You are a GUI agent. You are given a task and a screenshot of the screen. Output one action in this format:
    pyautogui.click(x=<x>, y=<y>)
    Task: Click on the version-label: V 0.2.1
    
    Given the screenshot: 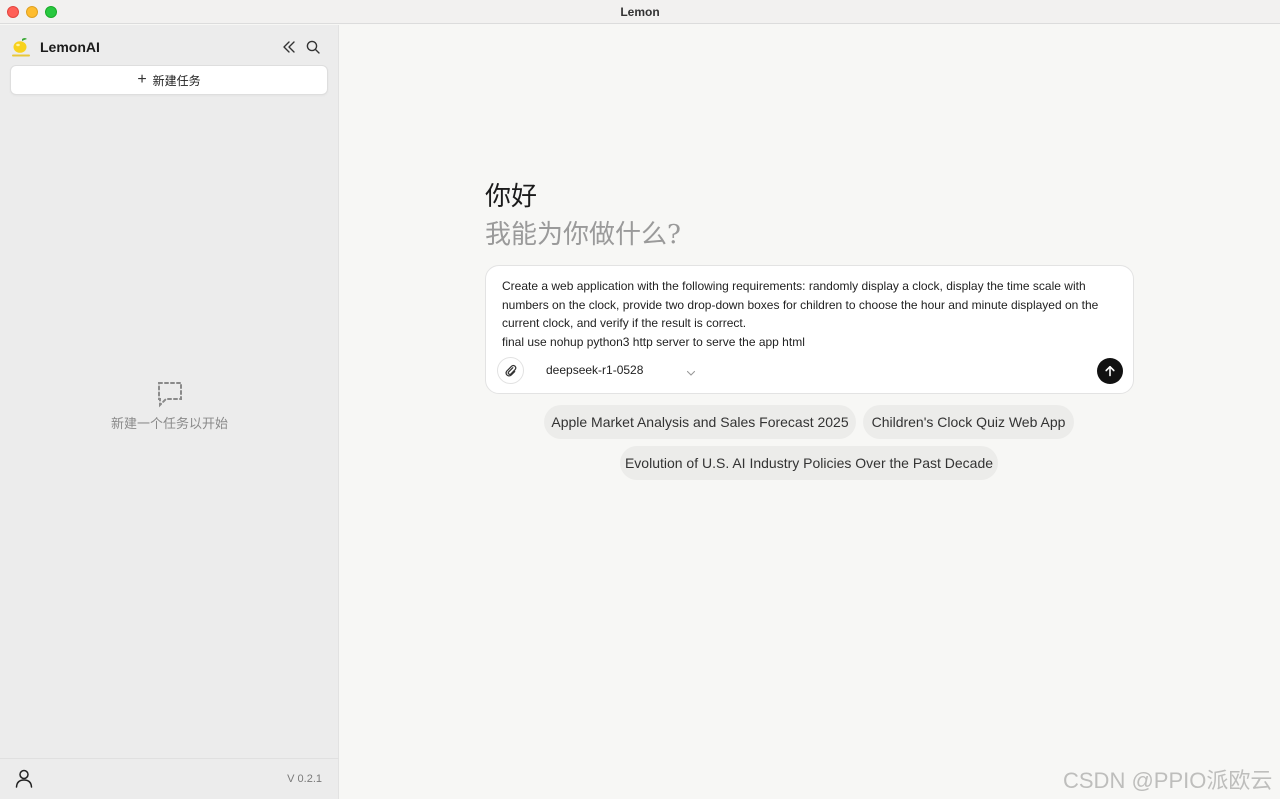 What is the action you would take?
    pyautogui.click(x=304, y=779)
    